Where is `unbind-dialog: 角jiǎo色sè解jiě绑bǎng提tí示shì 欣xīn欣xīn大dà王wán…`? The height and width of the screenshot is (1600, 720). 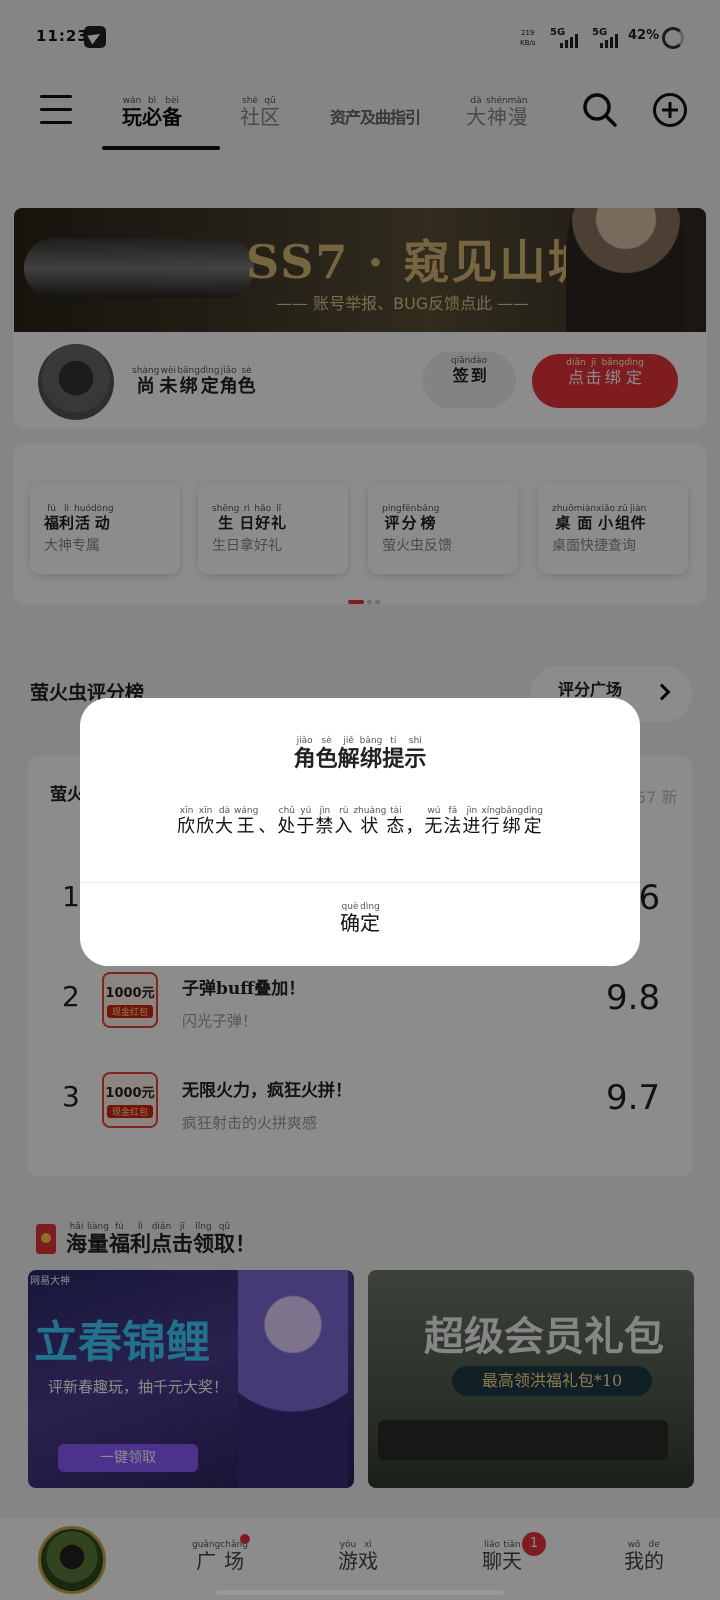
unbind-dialog: 角jiǎo色sè解jiě绑bǎng提tí示shì 欣xīn欣xīn大dà王wán… is located at coordinates (360, 832).